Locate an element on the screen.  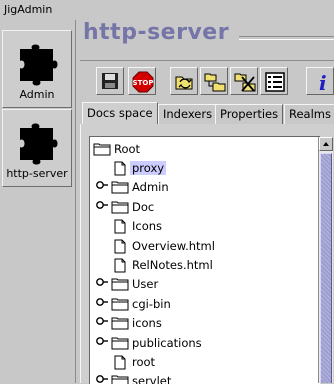
tab-docs-space: Docs space is located at coordinates (120, 114).